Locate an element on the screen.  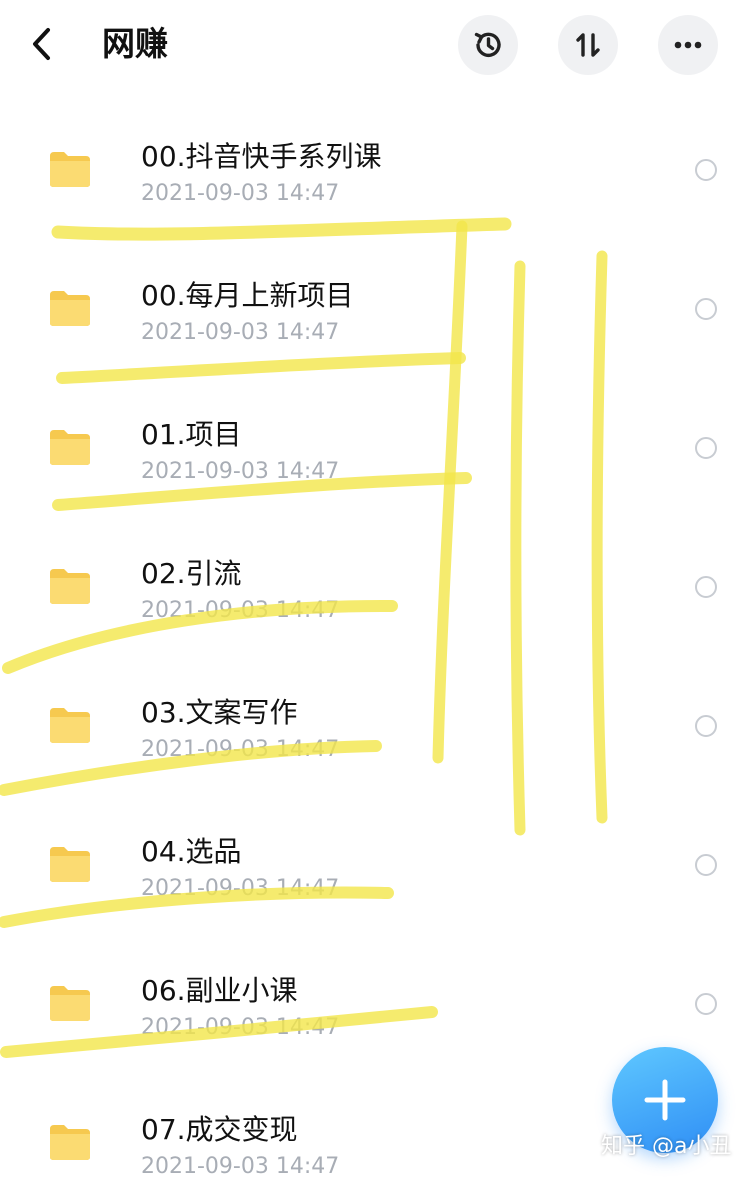
sort-button is located at coordinates (588, 45).